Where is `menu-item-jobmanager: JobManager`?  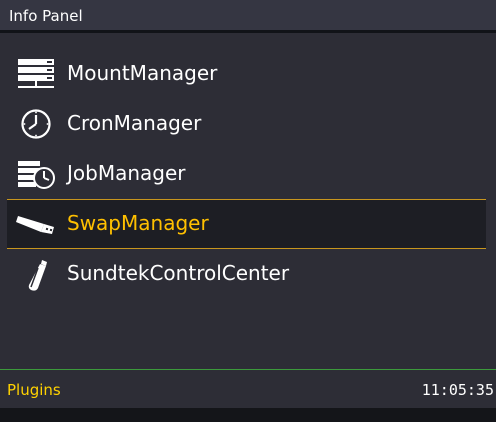 menu-item-jobmanager: JobManager is located at coordinates (248, 174).